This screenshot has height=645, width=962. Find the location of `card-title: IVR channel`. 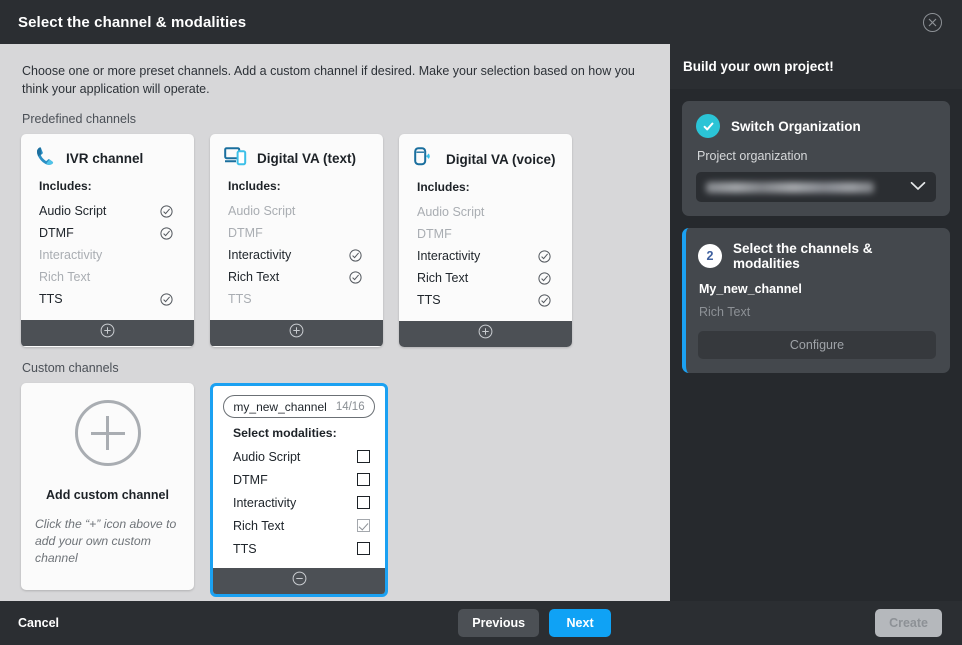

card-title: IVR channel is located at coordinates (105, 158).